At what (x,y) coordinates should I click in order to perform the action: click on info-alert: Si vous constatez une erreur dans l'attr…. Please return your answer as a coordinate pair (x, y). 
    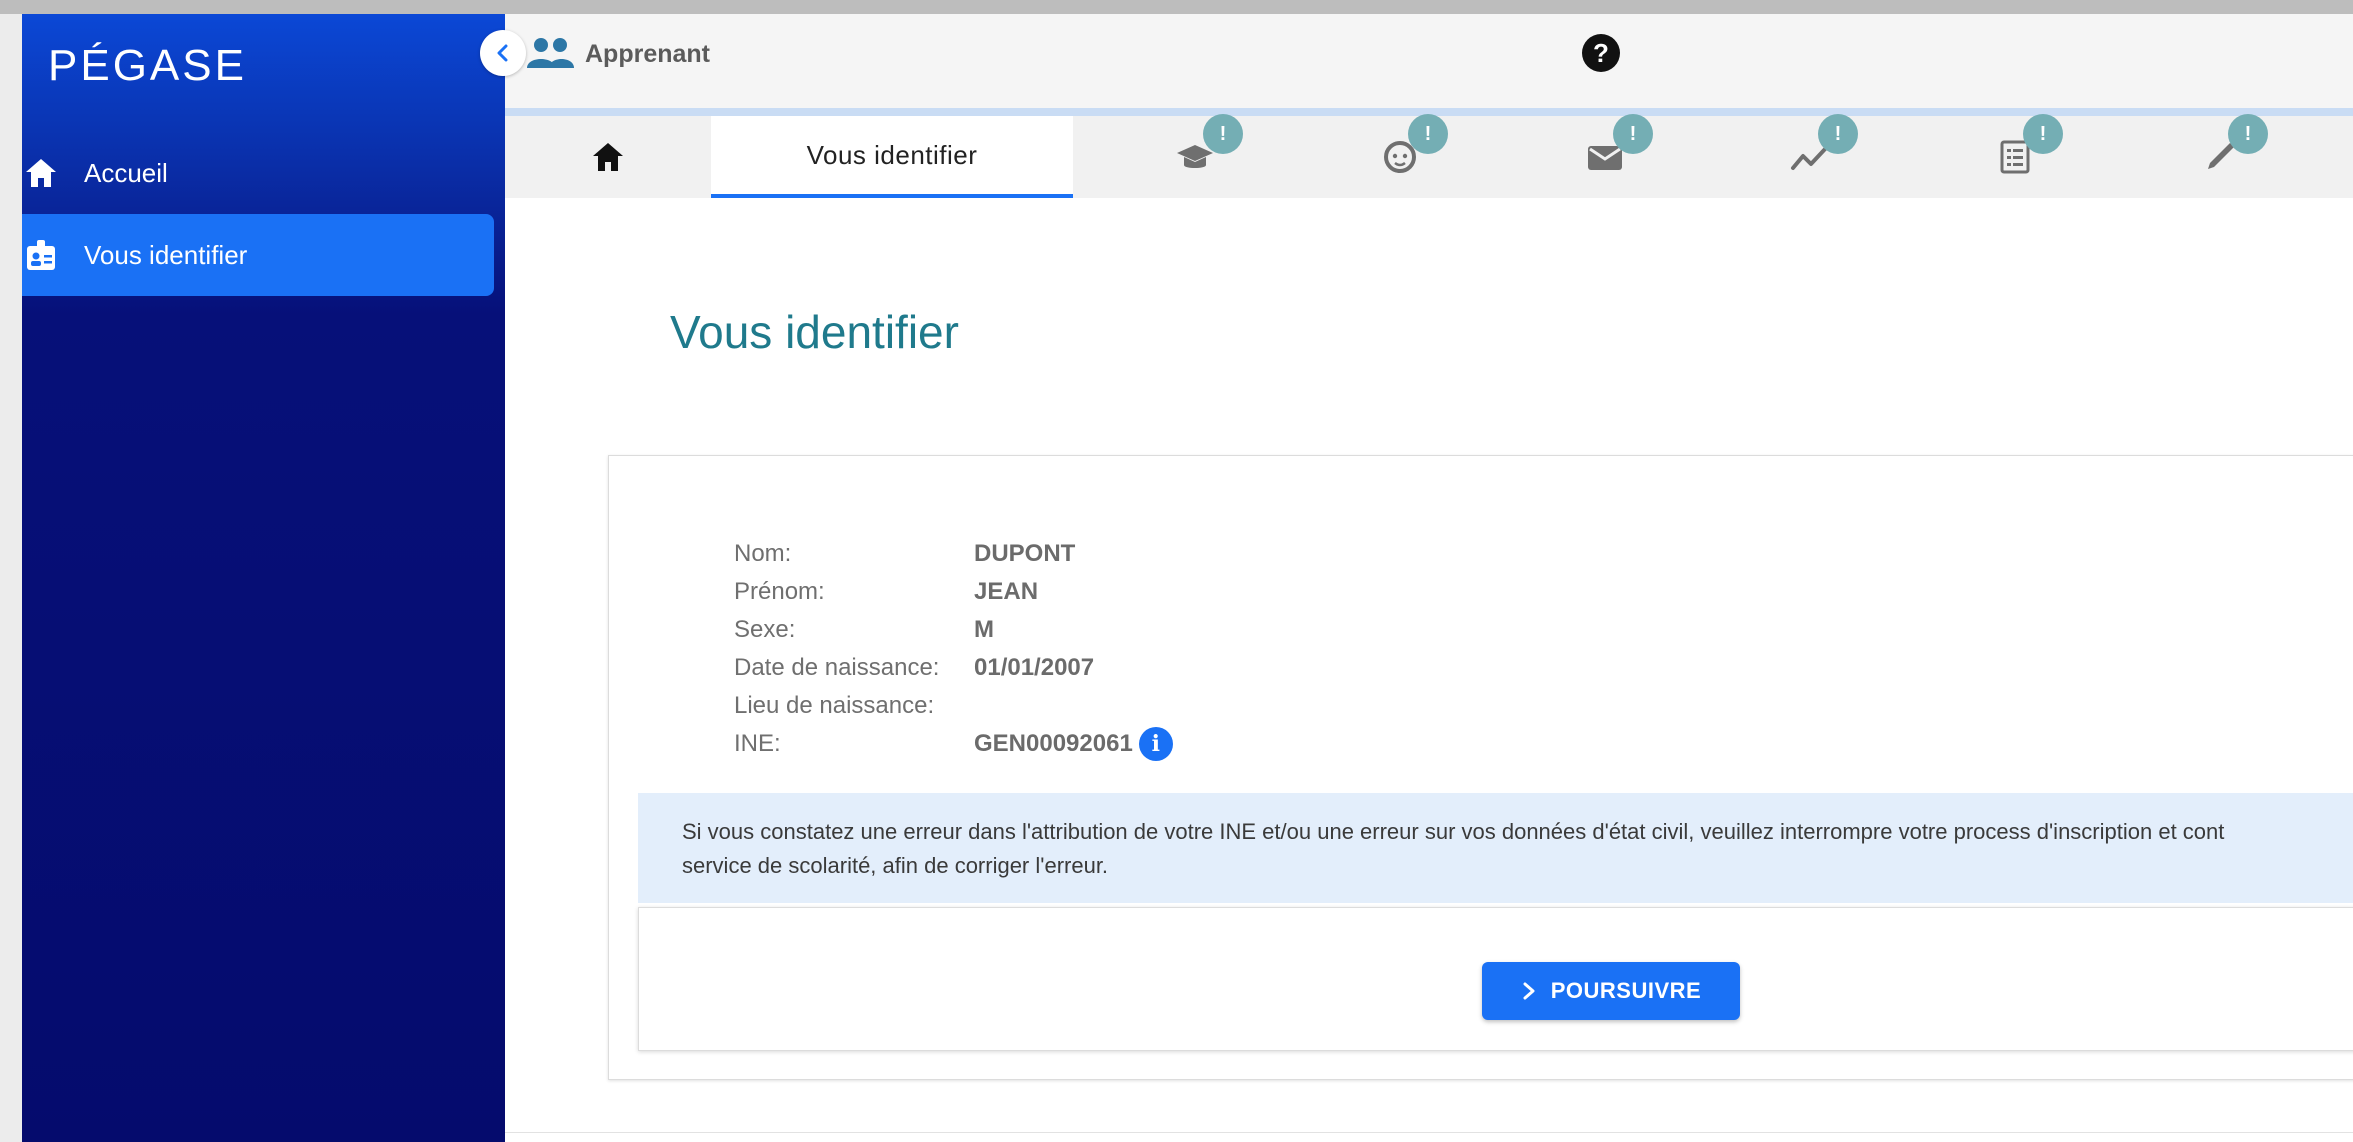
    Looking at the image, I should click on (1495, 848).